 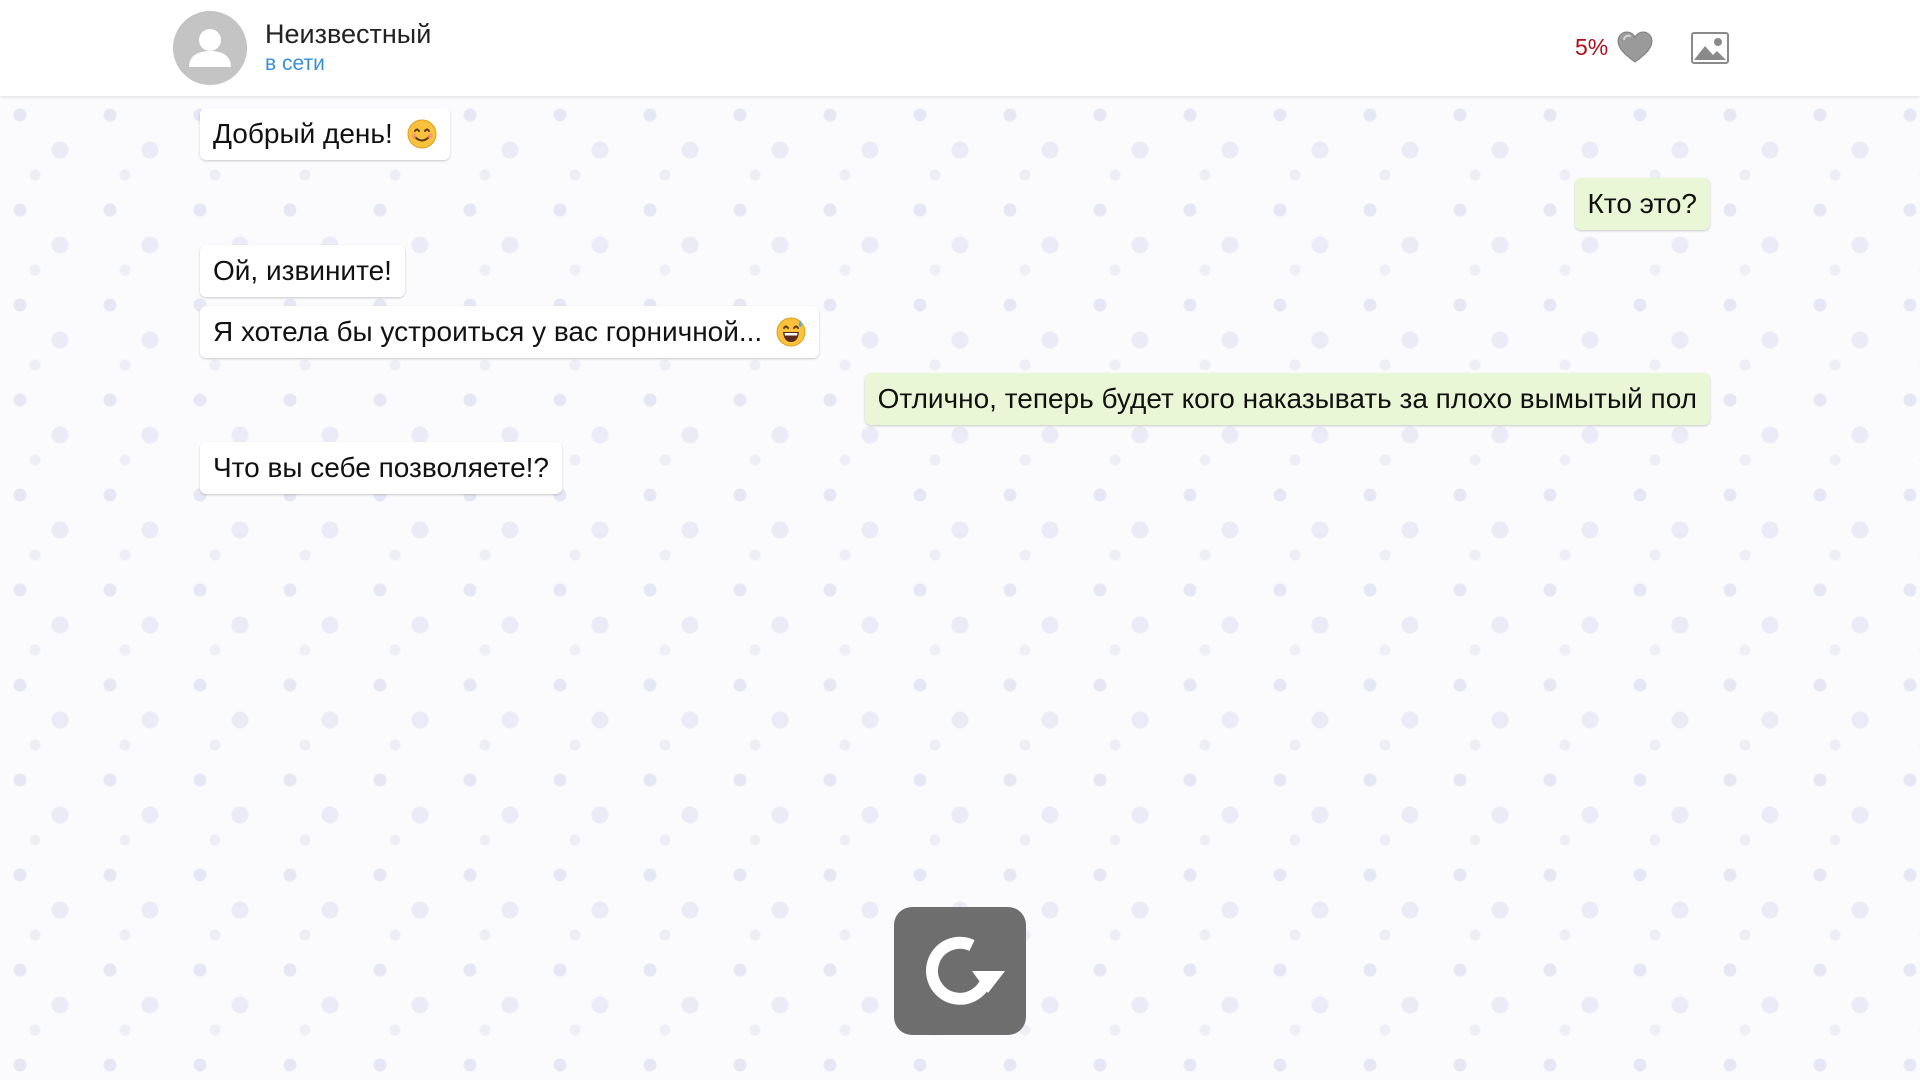 I want to click on message-incoming: Что вы себе позволяете!?, so click(x=381, y=468).